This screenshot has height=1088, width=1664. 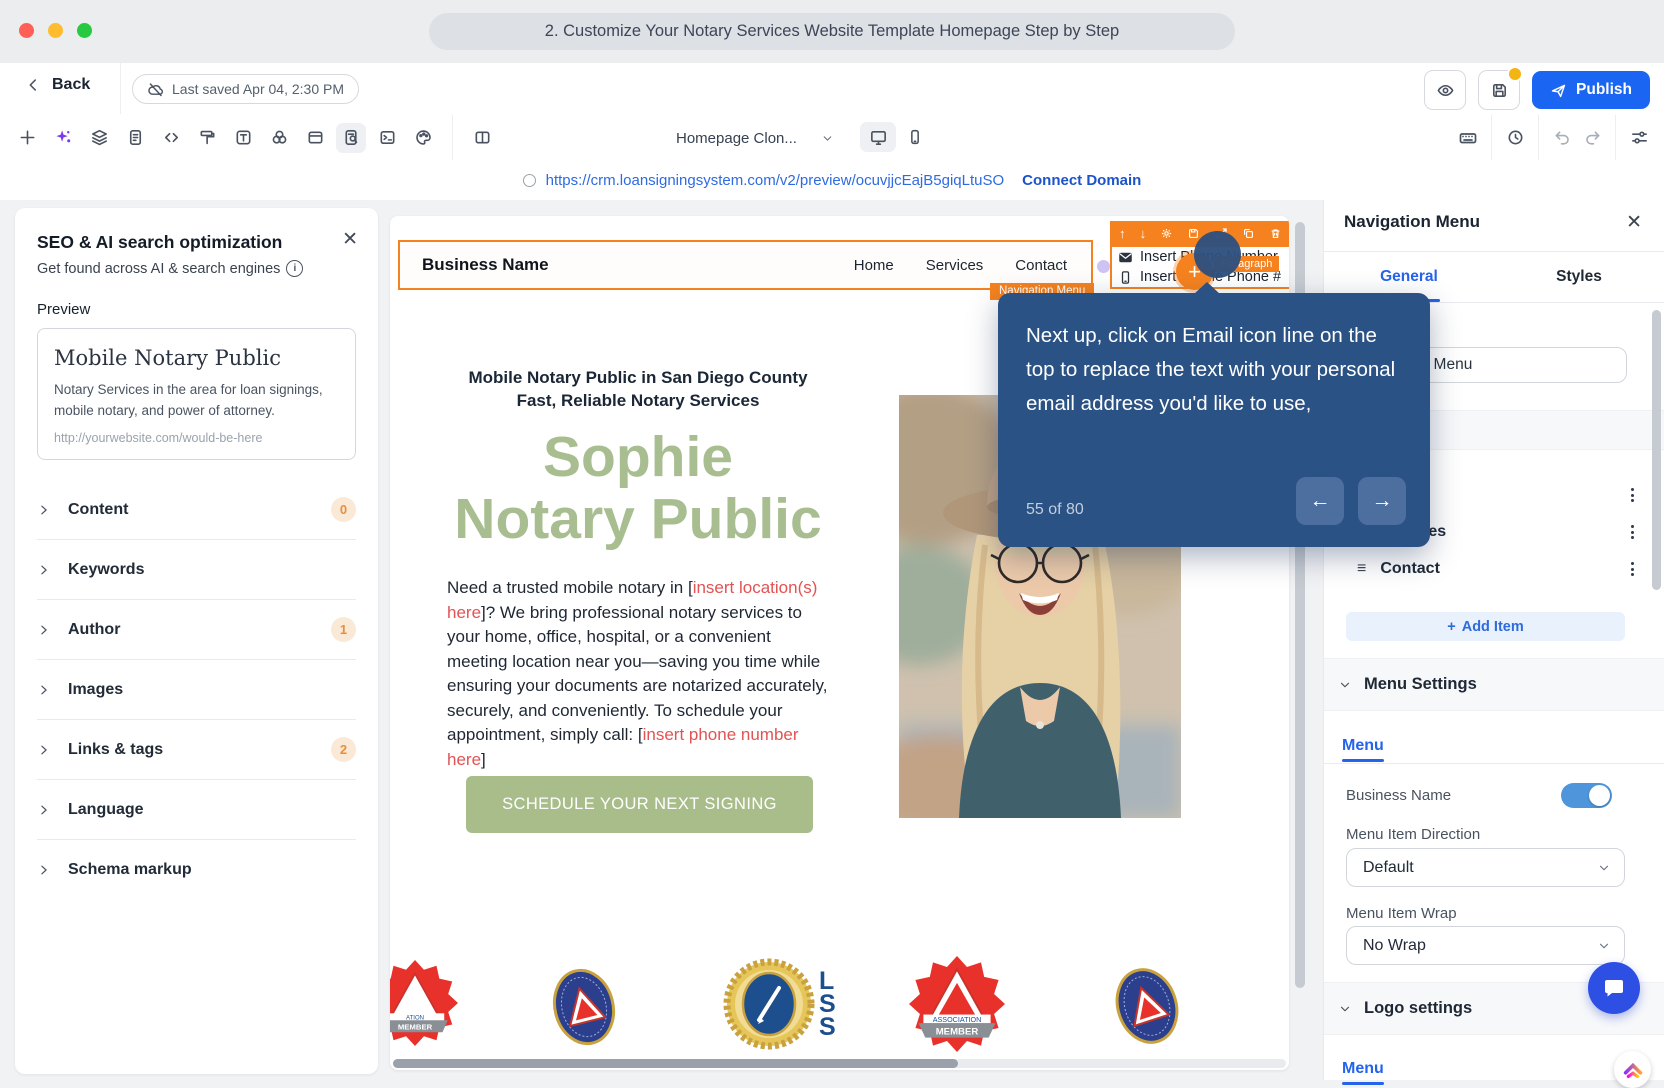 I want to click on site-business-name: Business Name, so click(x=485, y=264).